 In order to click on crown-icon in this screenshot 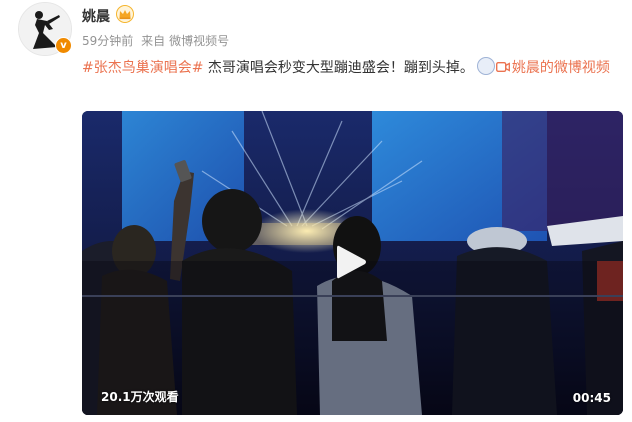, I will do `click(125, 14)`.